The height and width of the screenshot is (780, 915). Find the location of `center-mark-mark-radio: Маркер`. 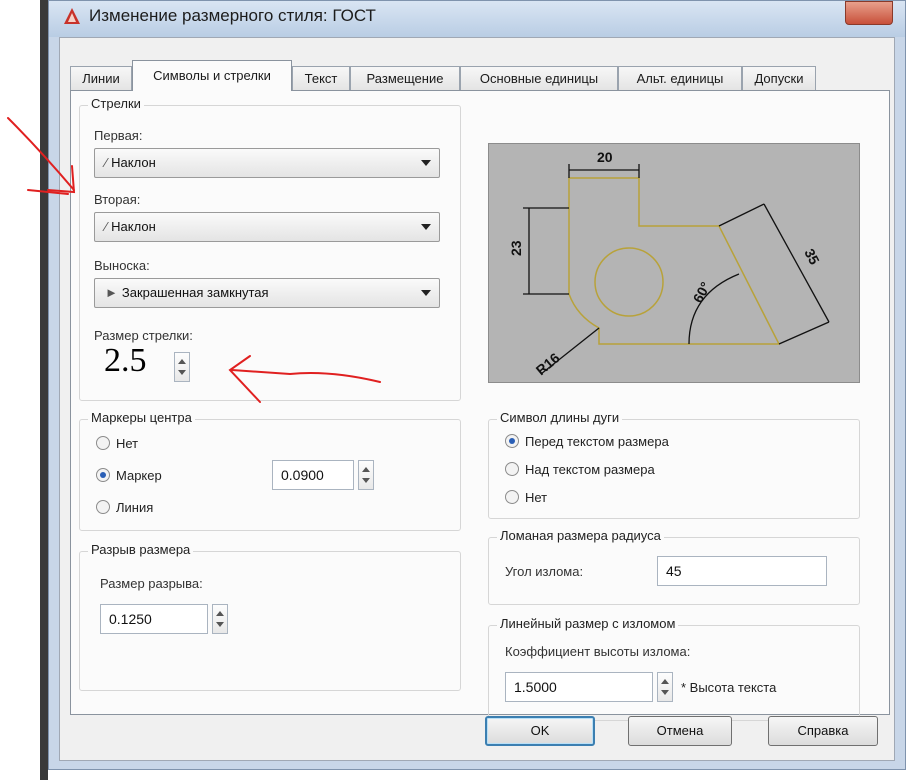

center-mark-mark-radio: Маркер is located at coordinates (129, 475).